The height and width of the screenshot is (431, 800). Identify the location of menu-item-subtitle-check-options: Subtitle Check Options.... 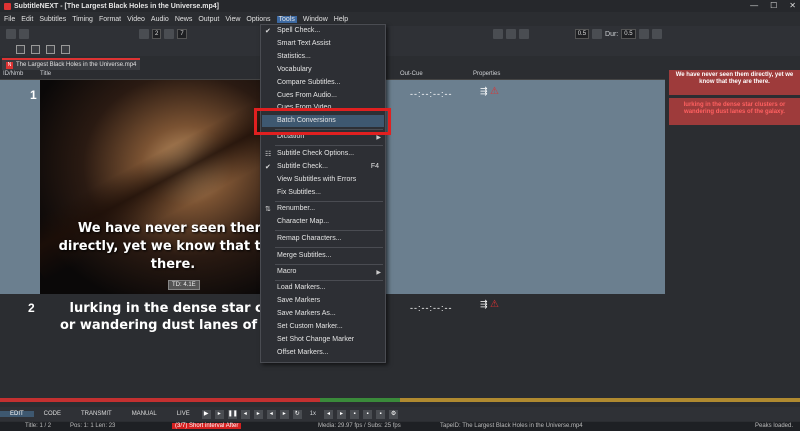
(315, 153).